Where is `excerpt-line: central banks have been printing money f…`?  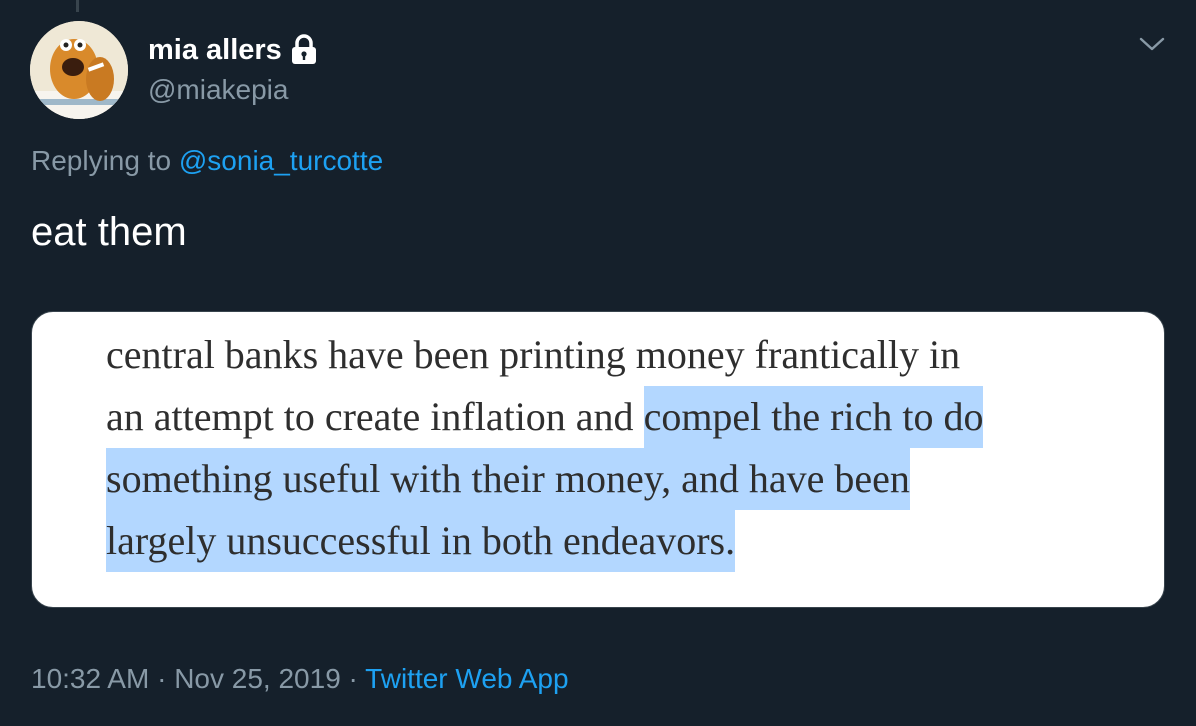 excerpt-line: central banks have been printing money f… is located at coordinates (544, 355).